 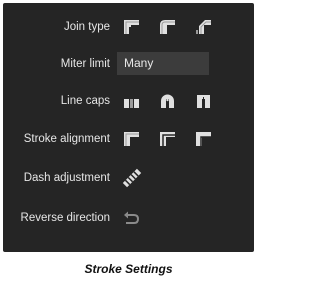 What do you see at coordinates (131, 101) in the screenshot?
I see `butt-cap-icon` at bounding box center [131, 101].